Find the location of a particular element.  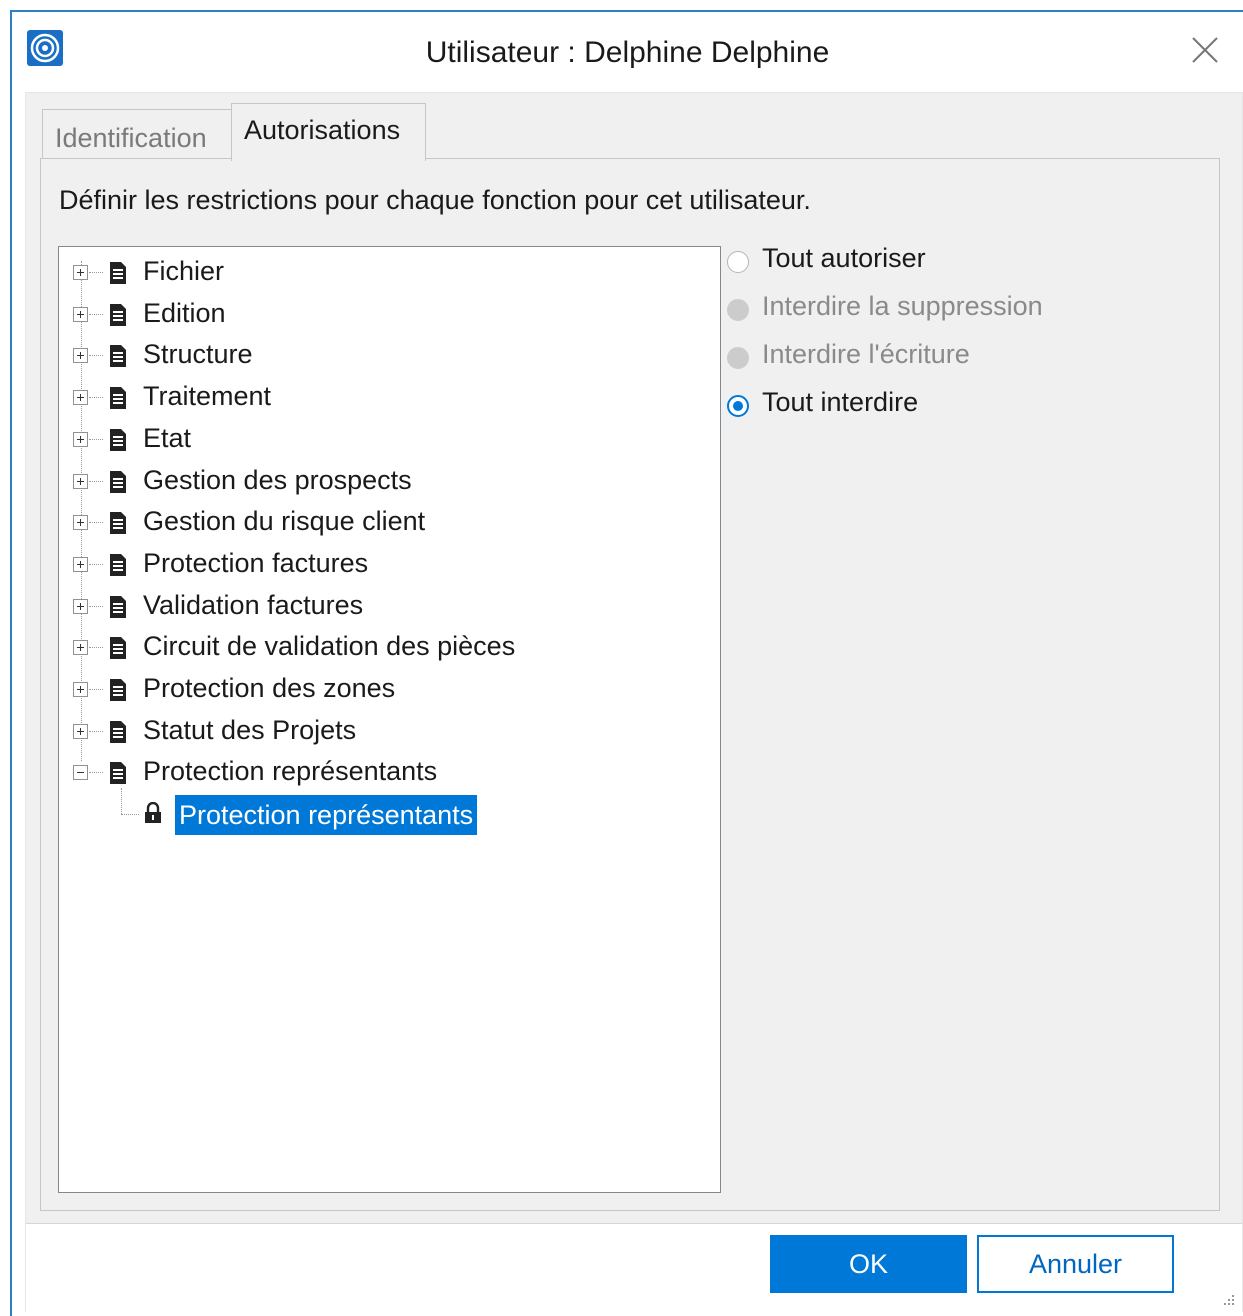

lock-icon is located at coordinates (153, 812).